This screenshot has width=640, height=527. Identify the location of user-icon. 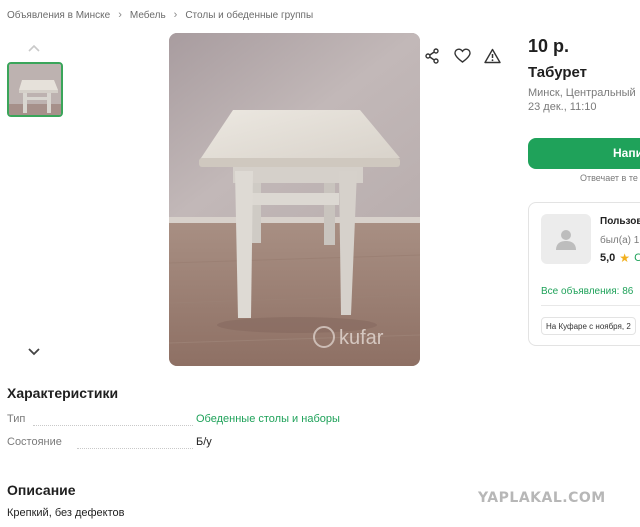
(566, 239).